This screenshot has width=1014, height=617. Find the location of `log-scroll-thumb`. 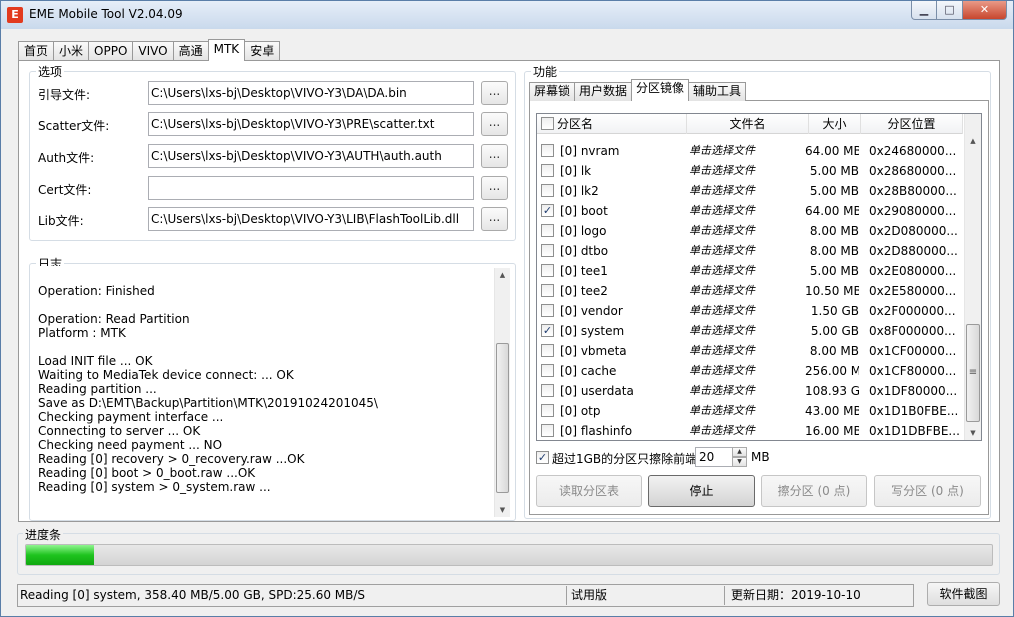

log-scroll-thumb is located at coordinates (502, 418).